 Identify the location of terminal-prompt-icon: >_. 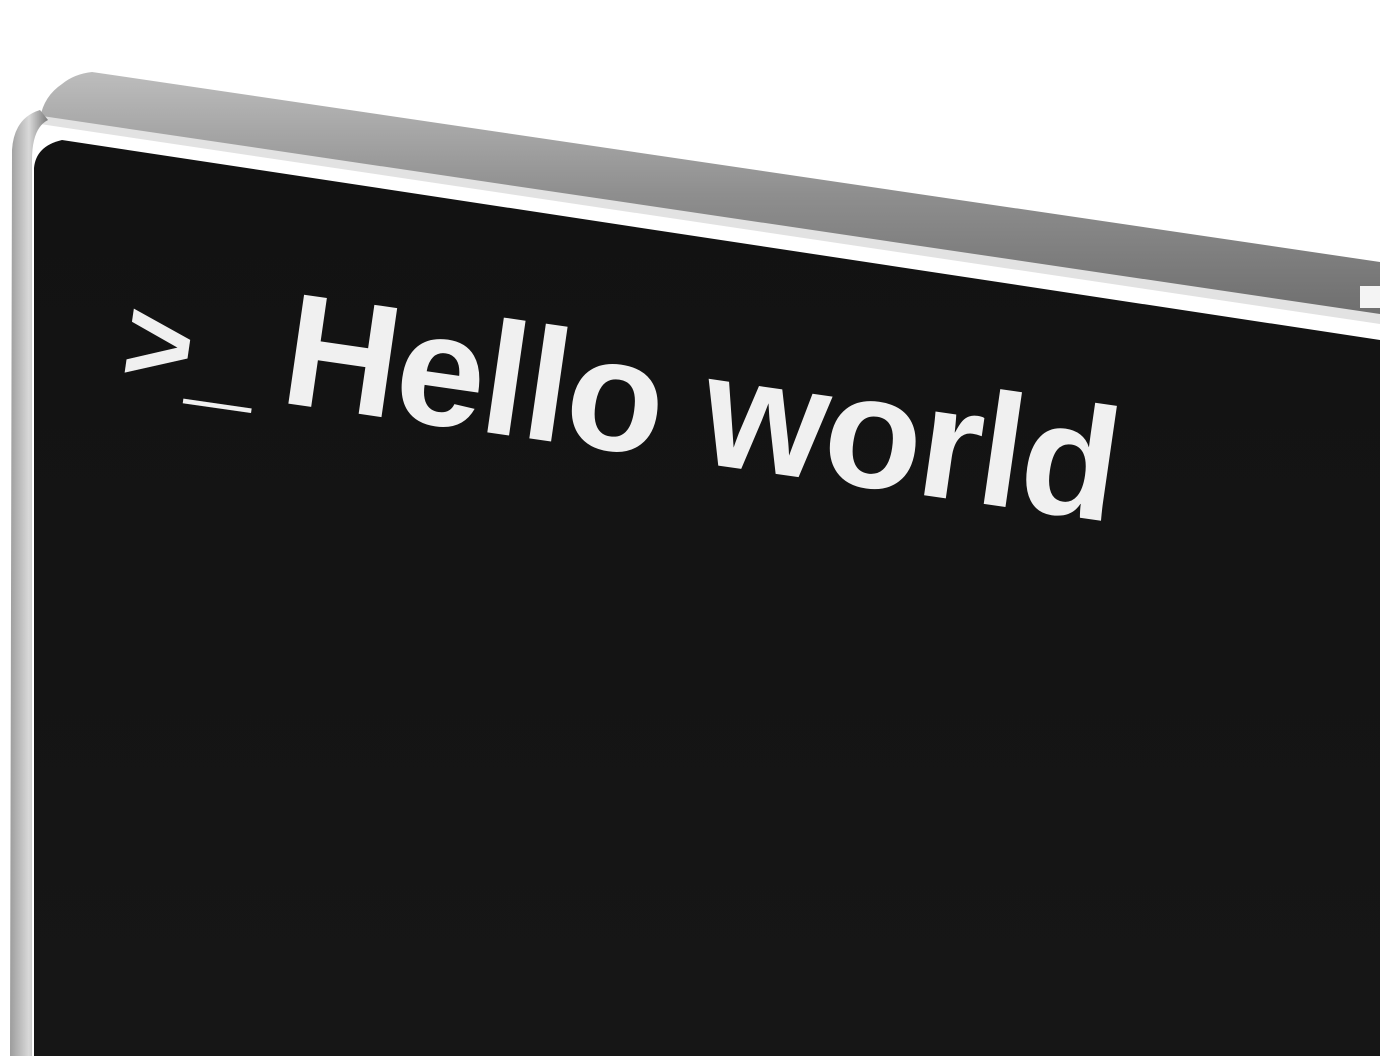
(192, 348).